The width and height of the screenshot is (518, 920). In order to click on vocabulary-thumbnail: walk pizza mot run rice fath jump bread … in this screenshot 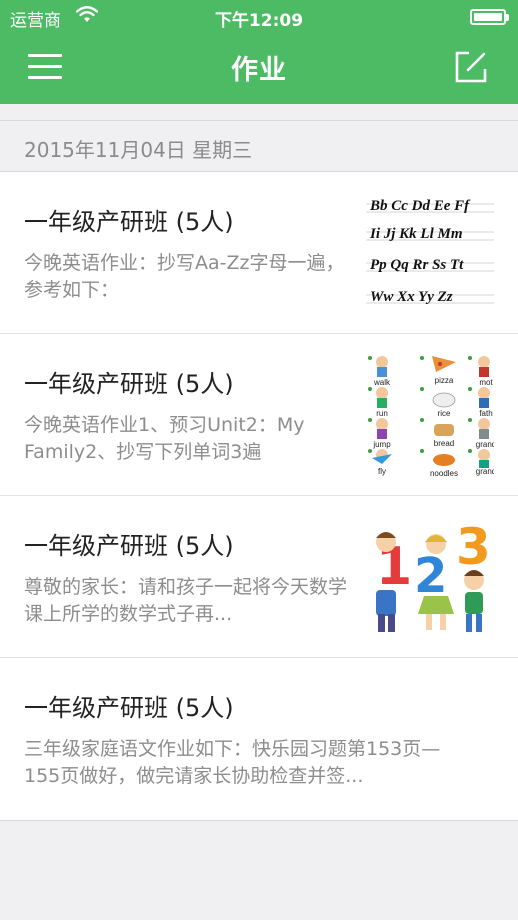, I will do `click(430, 415)`.